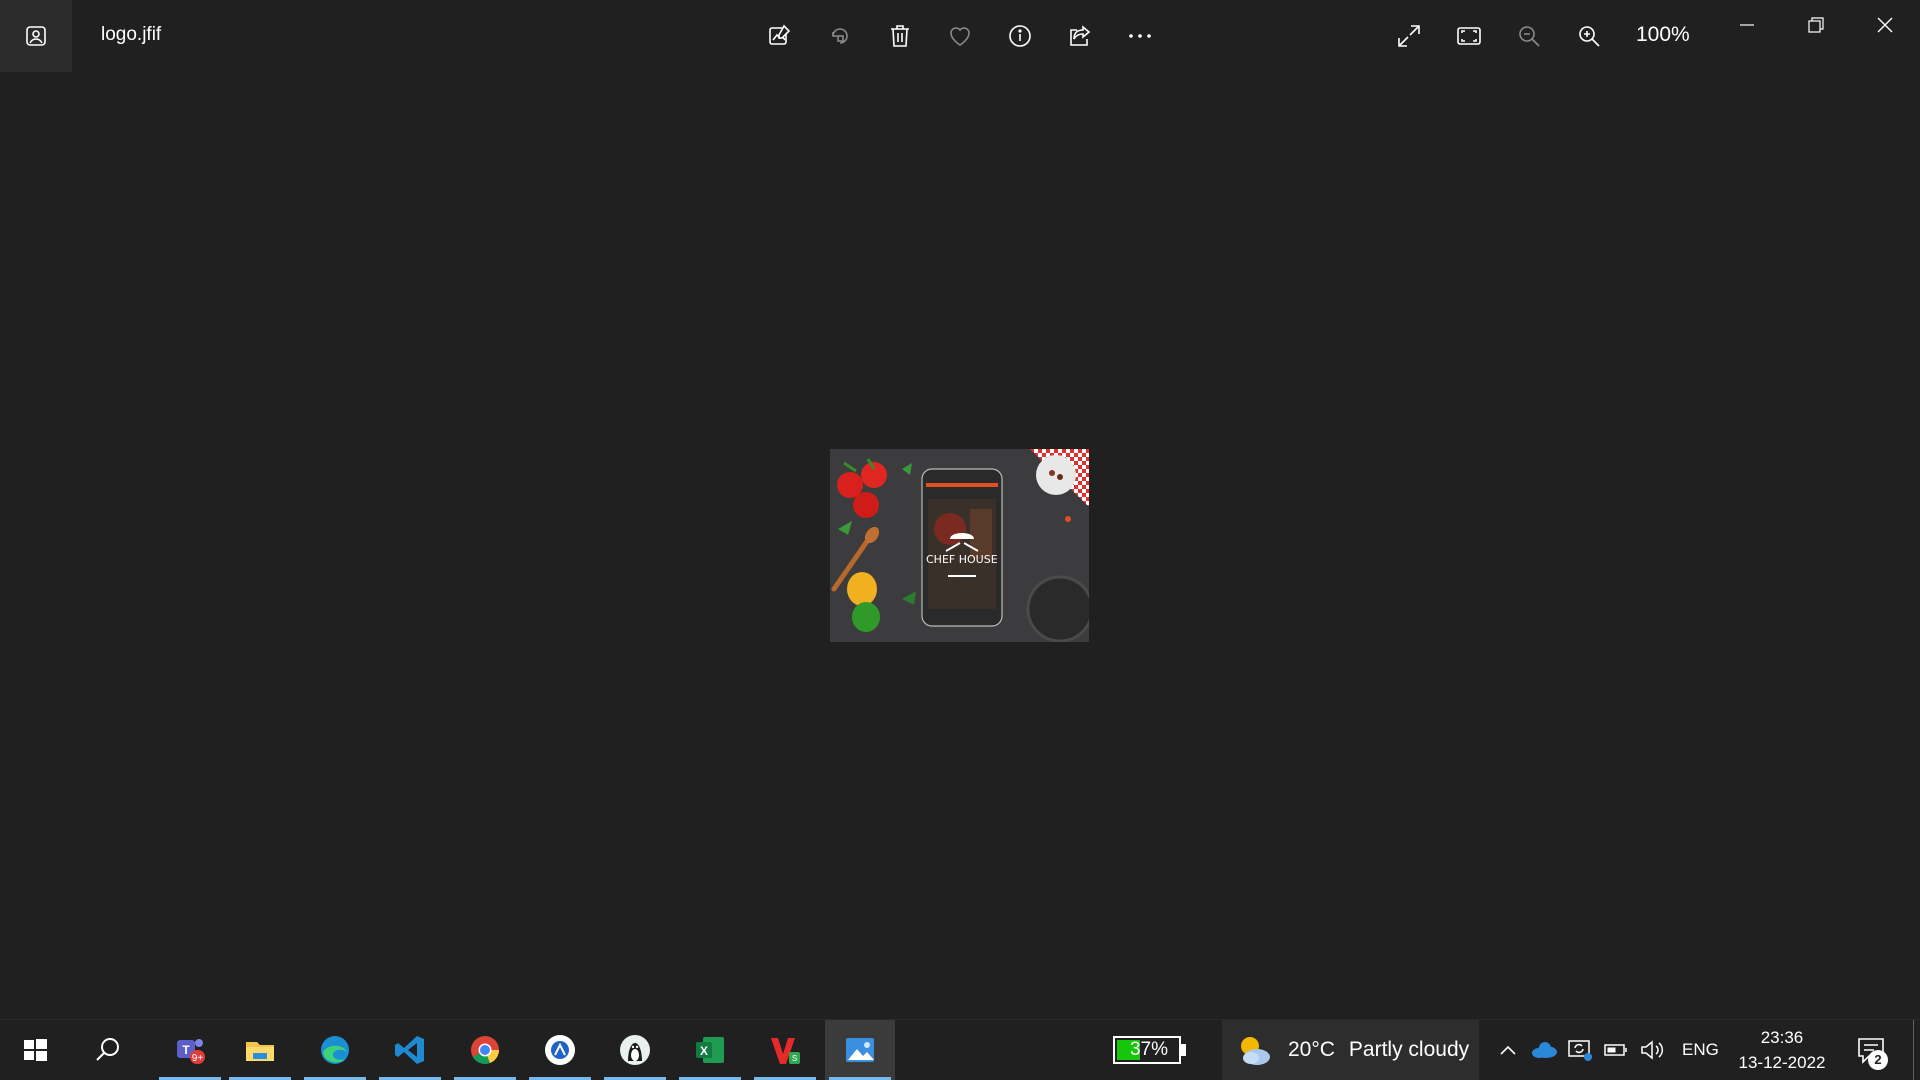 The width and height of the screenshot is (1920, 1080). I want to click on photos-icon, so click(860, 1050).